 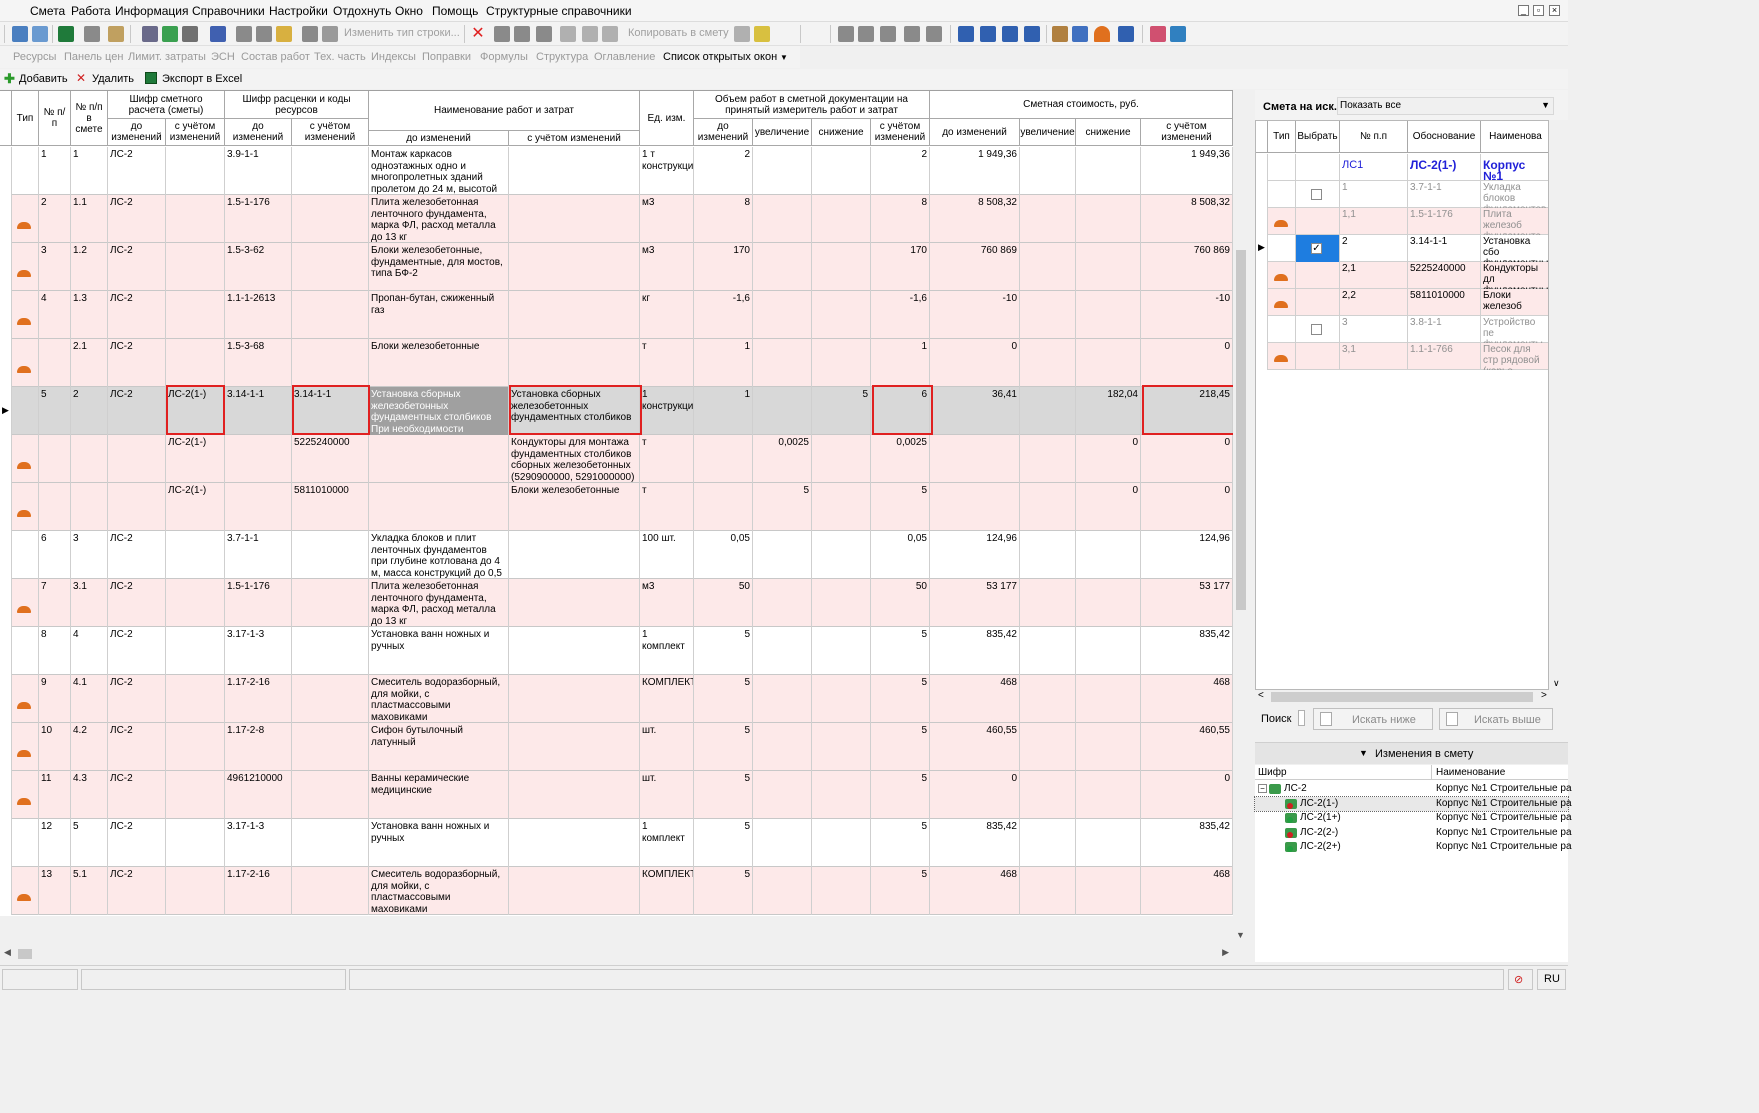 What do you see at coordinates (1520, 979) in the screenshot?
I see `mute-icon: ⊘` at bounding box center [1520, 979].